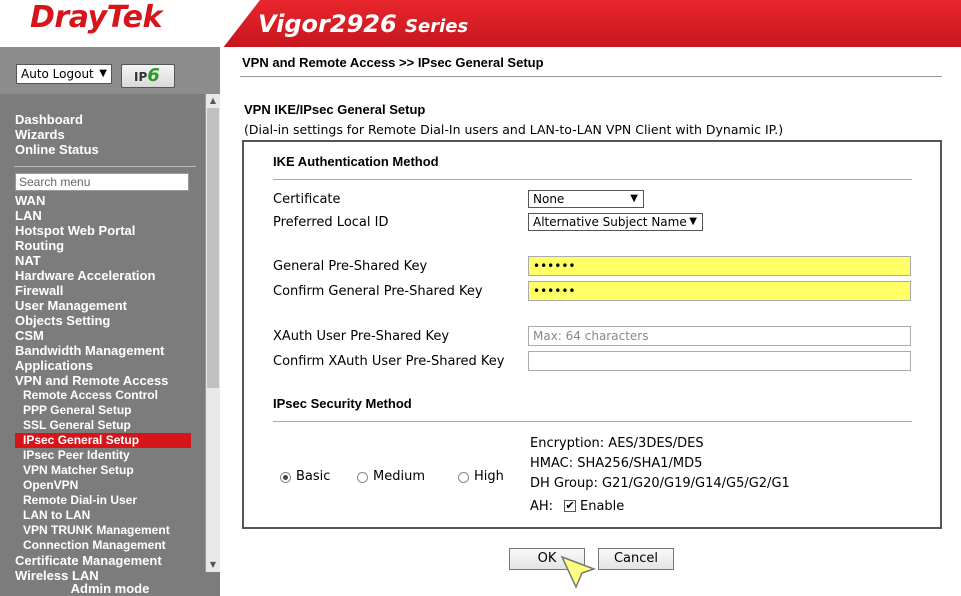 Image resolution: width=961 pixels, height=596 pixels. What do you see at coordinates (77, 425) in the screenshot?
I see `submenu-ssl-general-setup: SSL General Setup` at bounding box center [77, 425].